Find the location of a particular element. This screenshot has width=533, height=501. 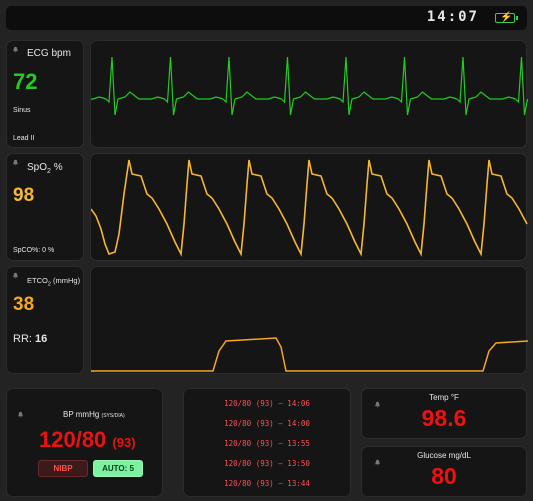

rhythm-label: Sinus is located at coordinates (22, 110).